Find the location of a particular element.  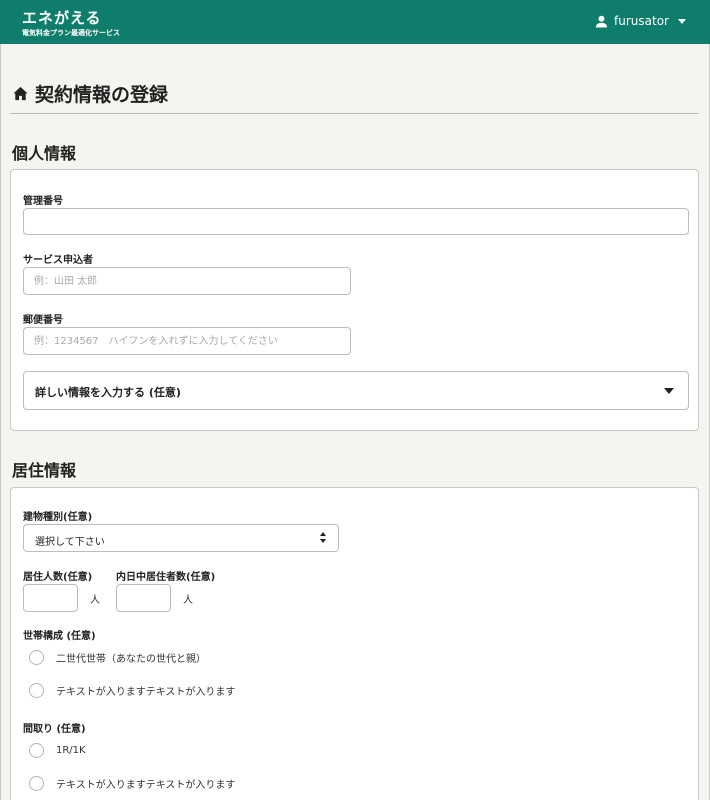

residents-input is located at coordinates (50, 598).